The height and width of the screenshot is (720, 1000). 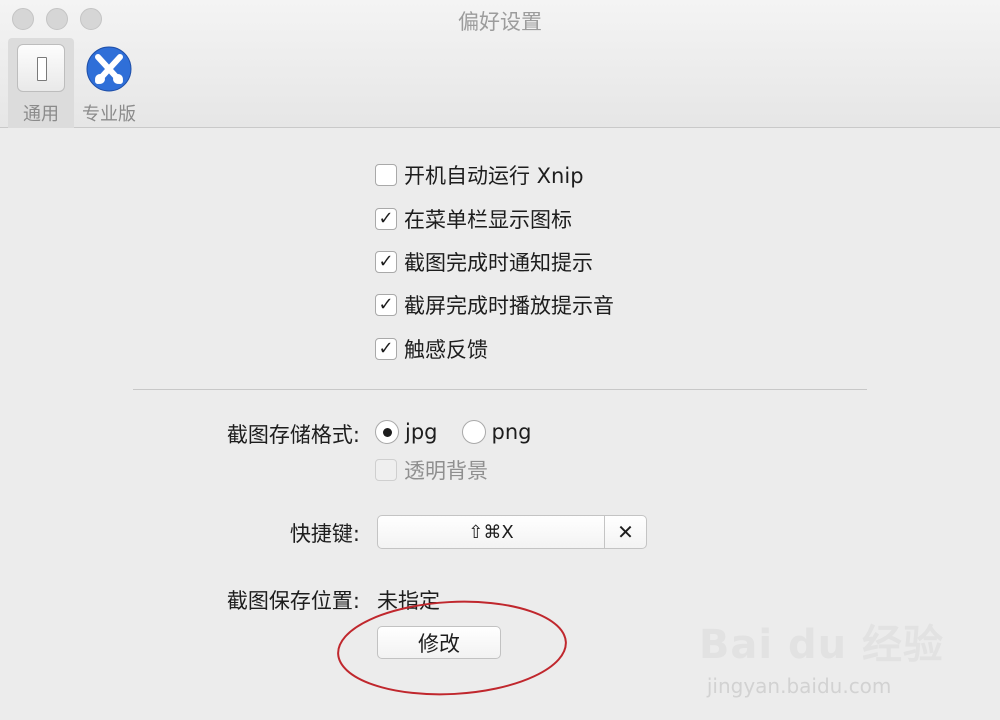 What do you see at coordinates (408, 601) in the screenshot?
I see `save-location-value: 未指定` at bounding box center [408, 601].